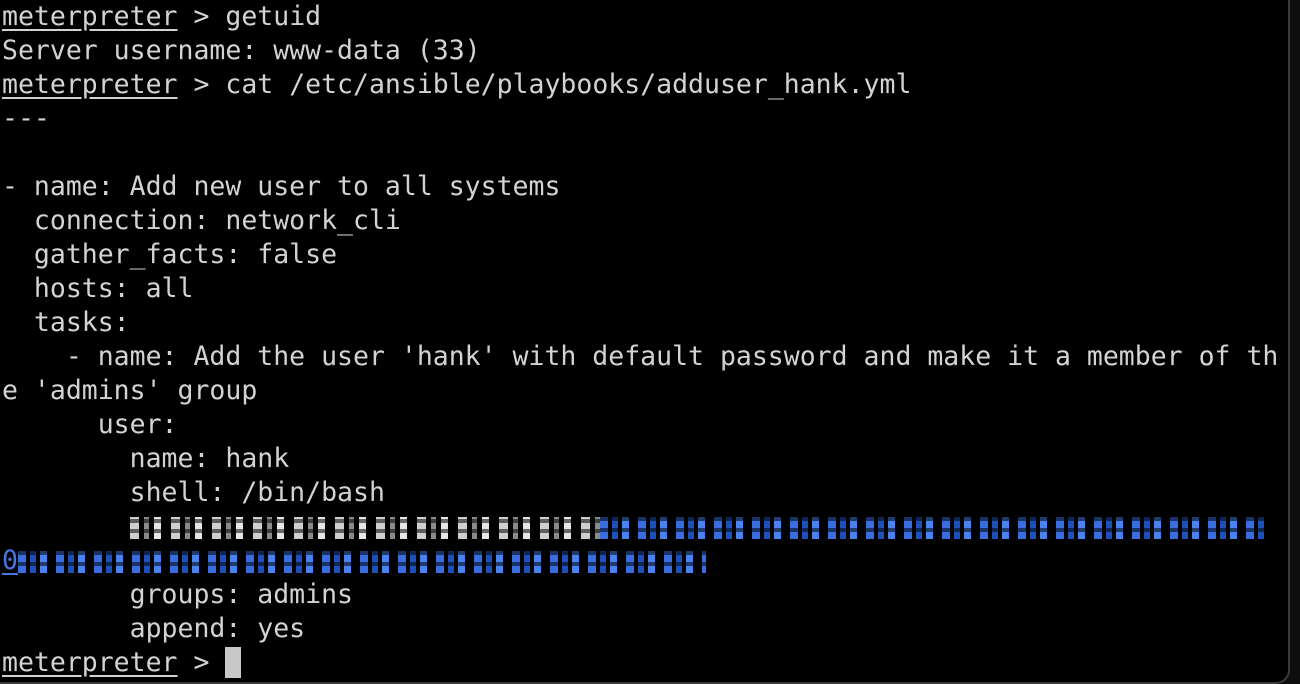  I want to click on terminal-line: connection: network_cli, so click(201, 220).